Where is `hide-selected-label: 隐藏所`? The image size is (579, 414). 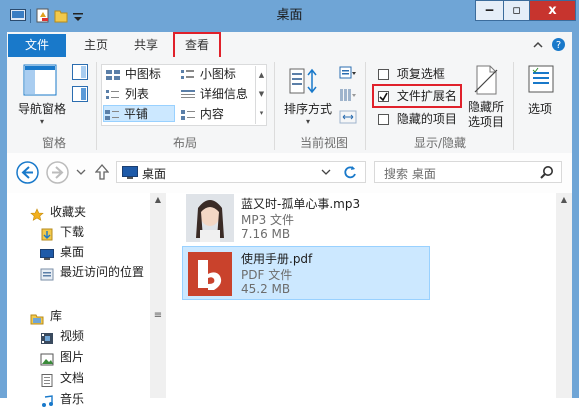
hide-selected-label: 隐藏所 is located at coordinates (485, 107).